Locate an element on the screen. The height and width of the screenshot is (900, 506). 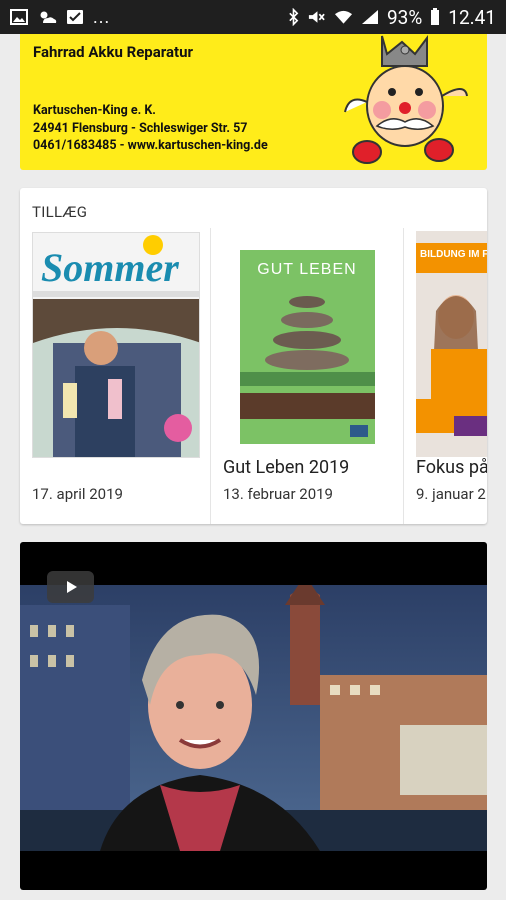
supplement-cover: BILDUNG IM FOKUS is located at coordinates (451, 344).